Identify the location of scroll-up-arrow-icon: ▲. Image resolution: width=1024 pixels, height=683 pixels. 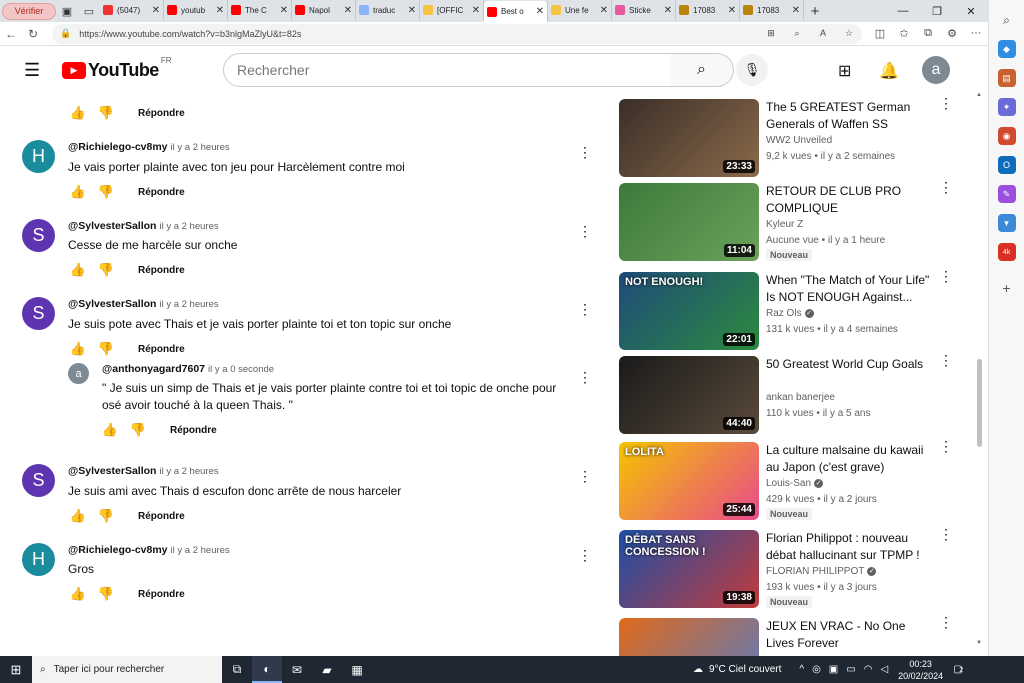
(979, 95).